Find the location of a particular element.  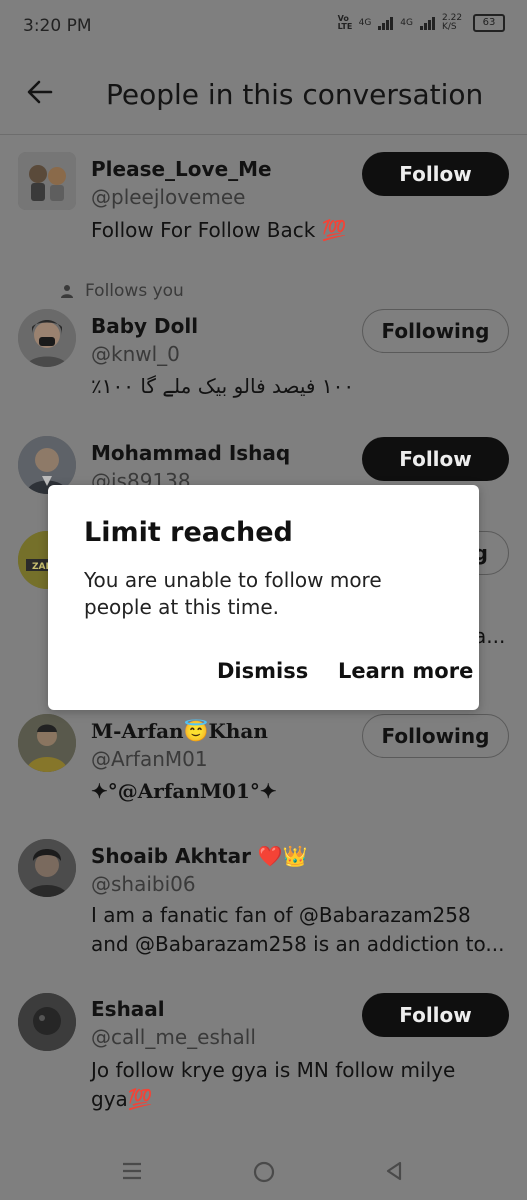

user-bio: ١٠٠ فیصد فالو بیک ملے گا ١٠٠٪ is located at coordinates (223, 386).